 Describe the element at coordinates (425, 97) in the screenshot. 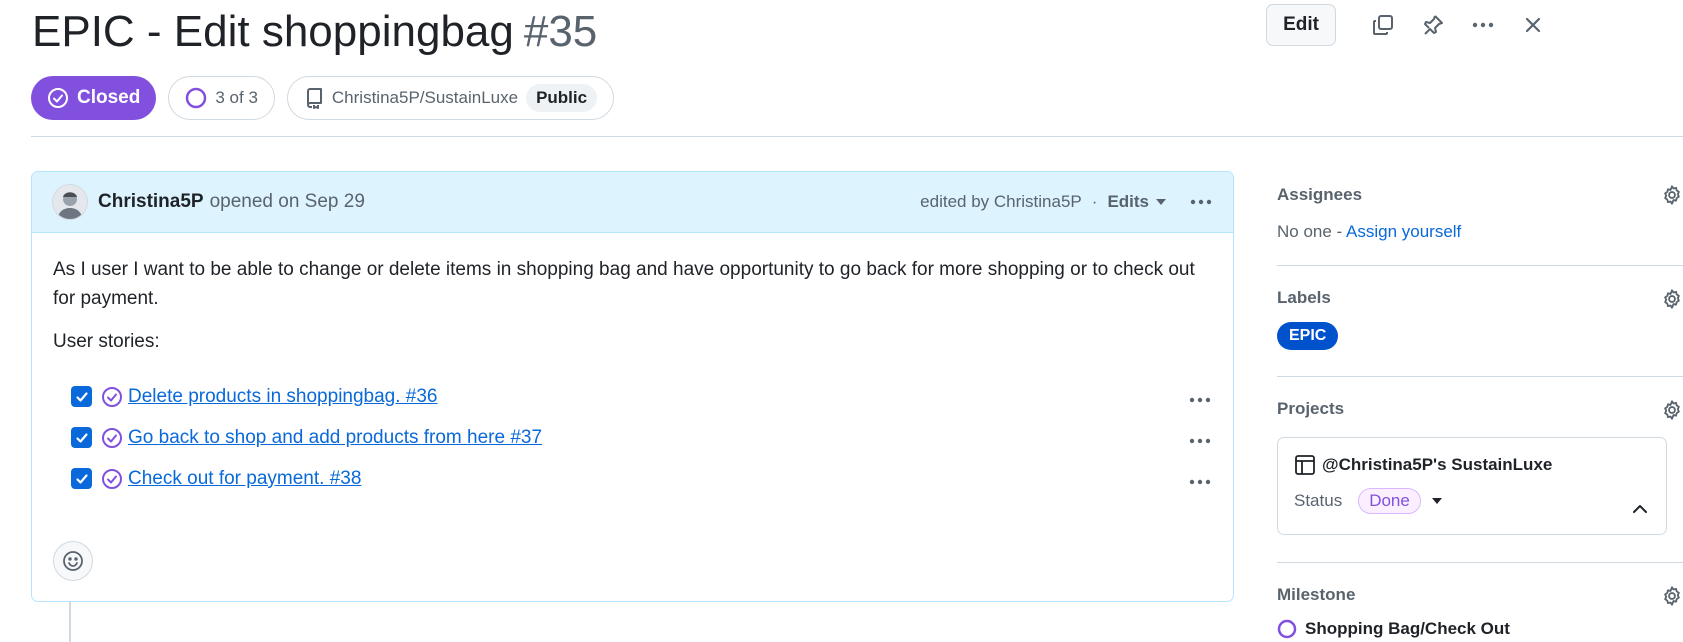

I see `repo-name: Christina5P/SustainLuxe` at that location.